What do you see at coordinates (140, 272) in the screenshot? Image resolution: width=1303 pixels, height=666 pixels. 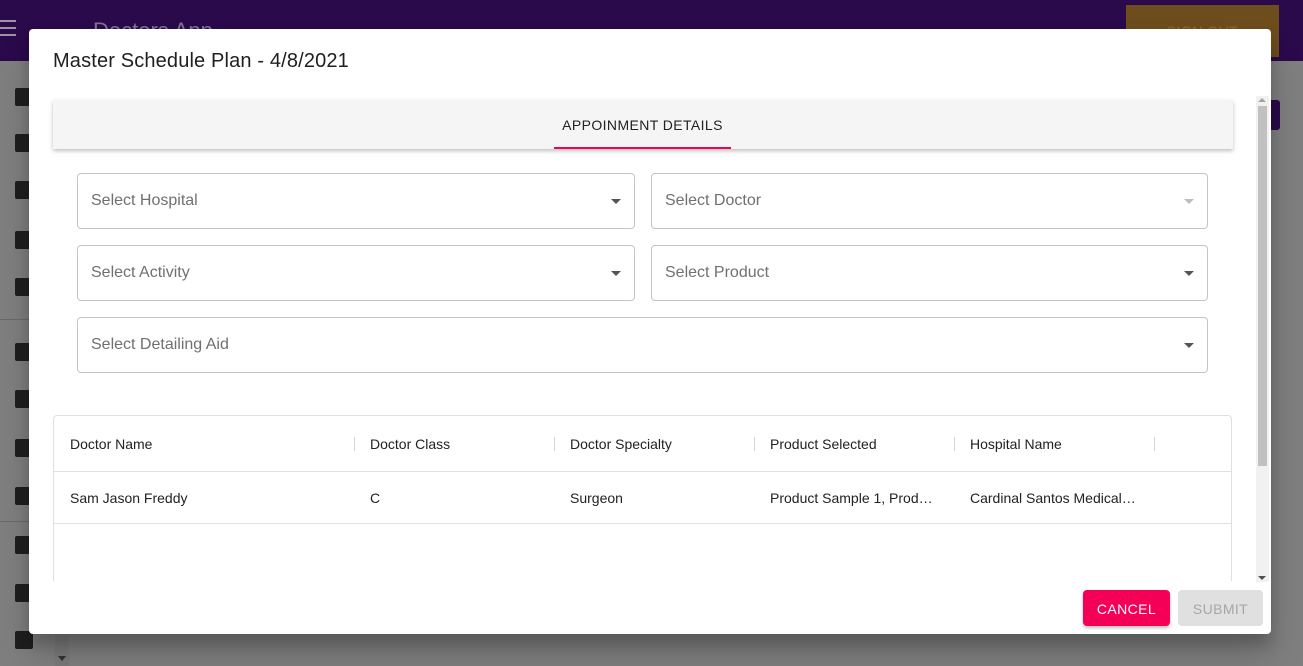 I see `activity-placeholder: Select Activity` at bounding box center [140, 272].